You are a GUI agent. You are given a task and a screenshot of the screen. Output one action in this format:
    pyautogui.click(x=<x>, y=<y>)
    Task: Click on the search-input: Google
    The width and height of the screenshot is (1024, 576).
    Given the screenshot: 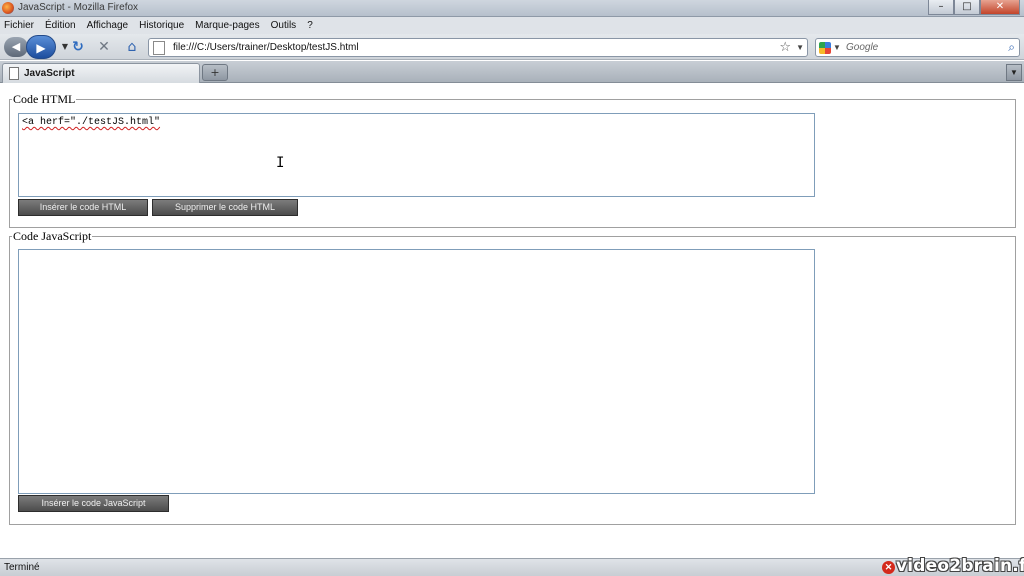 What is the action you would take?
    pyautogui.click(x=862, y=47)
    